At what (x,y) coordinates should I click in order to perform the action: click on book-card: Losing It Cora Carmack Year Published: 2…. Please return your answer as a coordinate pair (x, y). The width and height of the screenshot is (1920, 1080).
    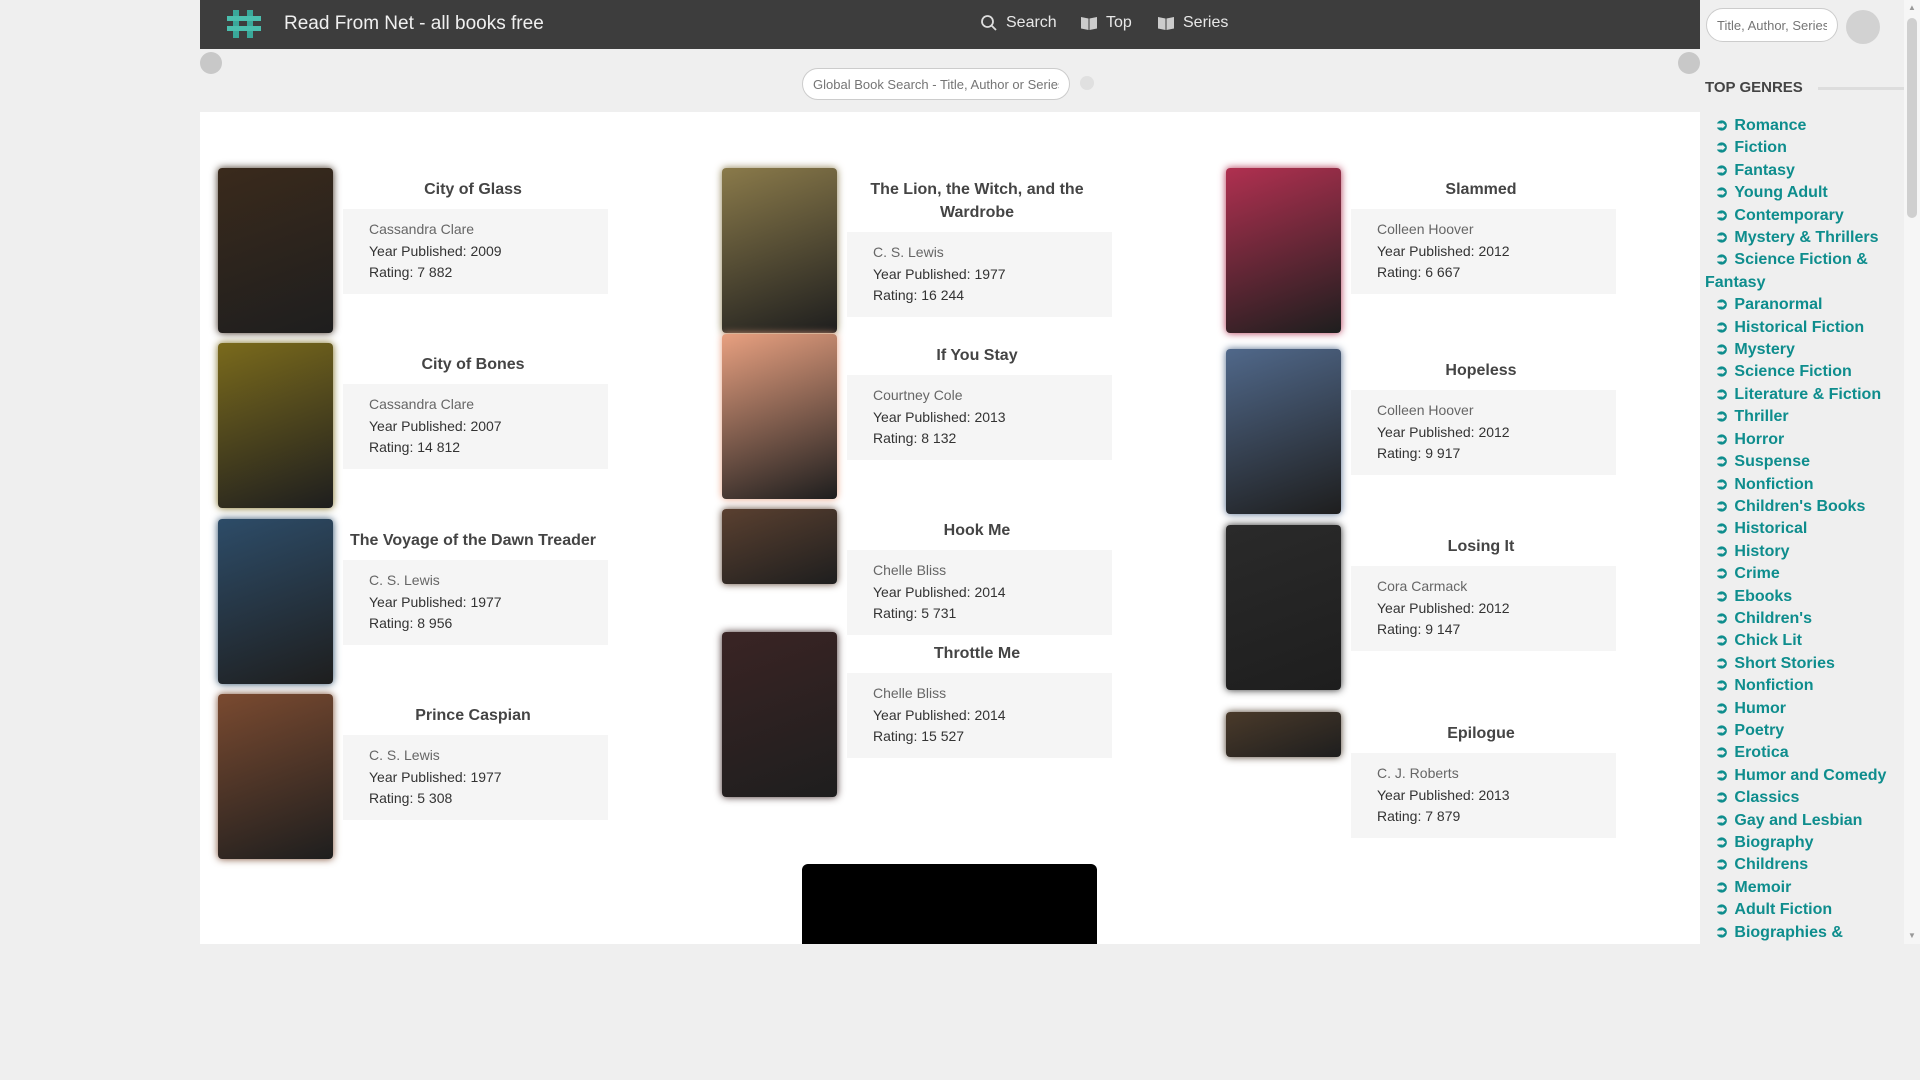
    Looking at the image, I should click on (1431, 611).